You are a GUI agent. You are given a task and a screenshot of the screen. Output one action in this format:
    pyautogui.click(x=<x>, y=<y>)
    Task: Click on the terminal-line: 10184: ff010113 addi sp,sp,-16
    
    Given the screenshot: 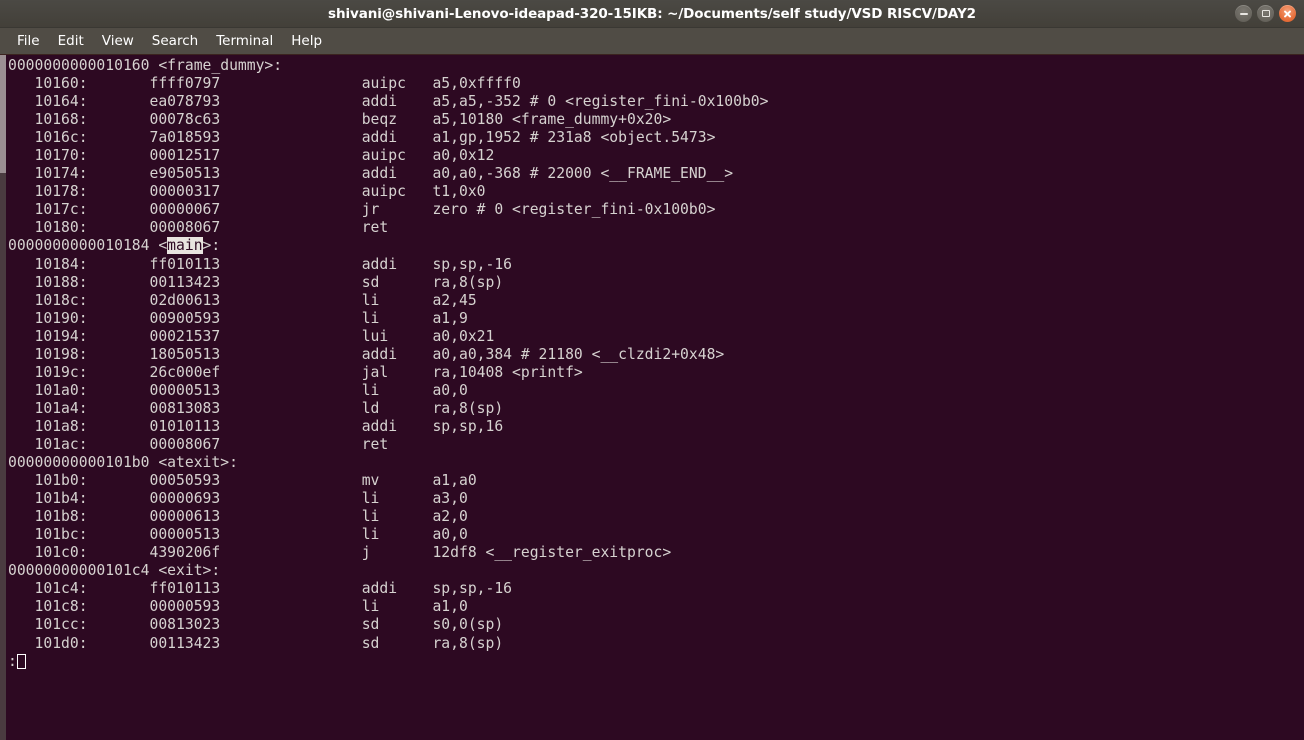 What is the action you would take?
    pyautogui.click(x=260, y=264)
    